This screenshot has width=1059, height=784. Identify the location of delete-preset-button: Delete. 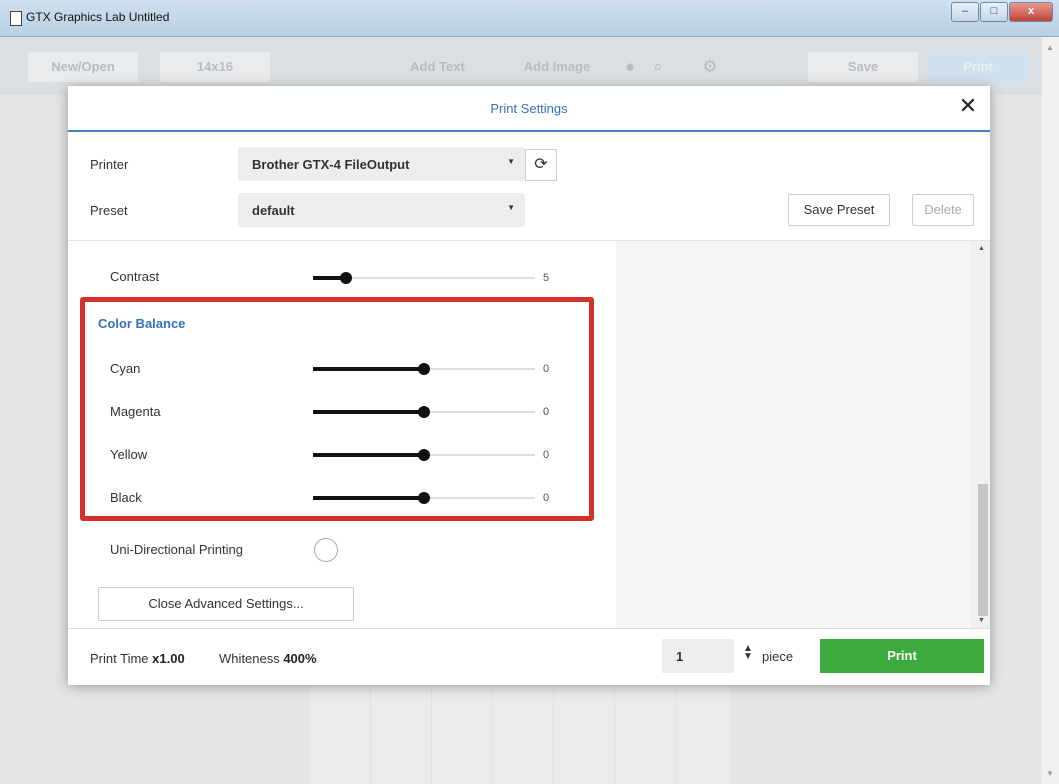
(943, 210).